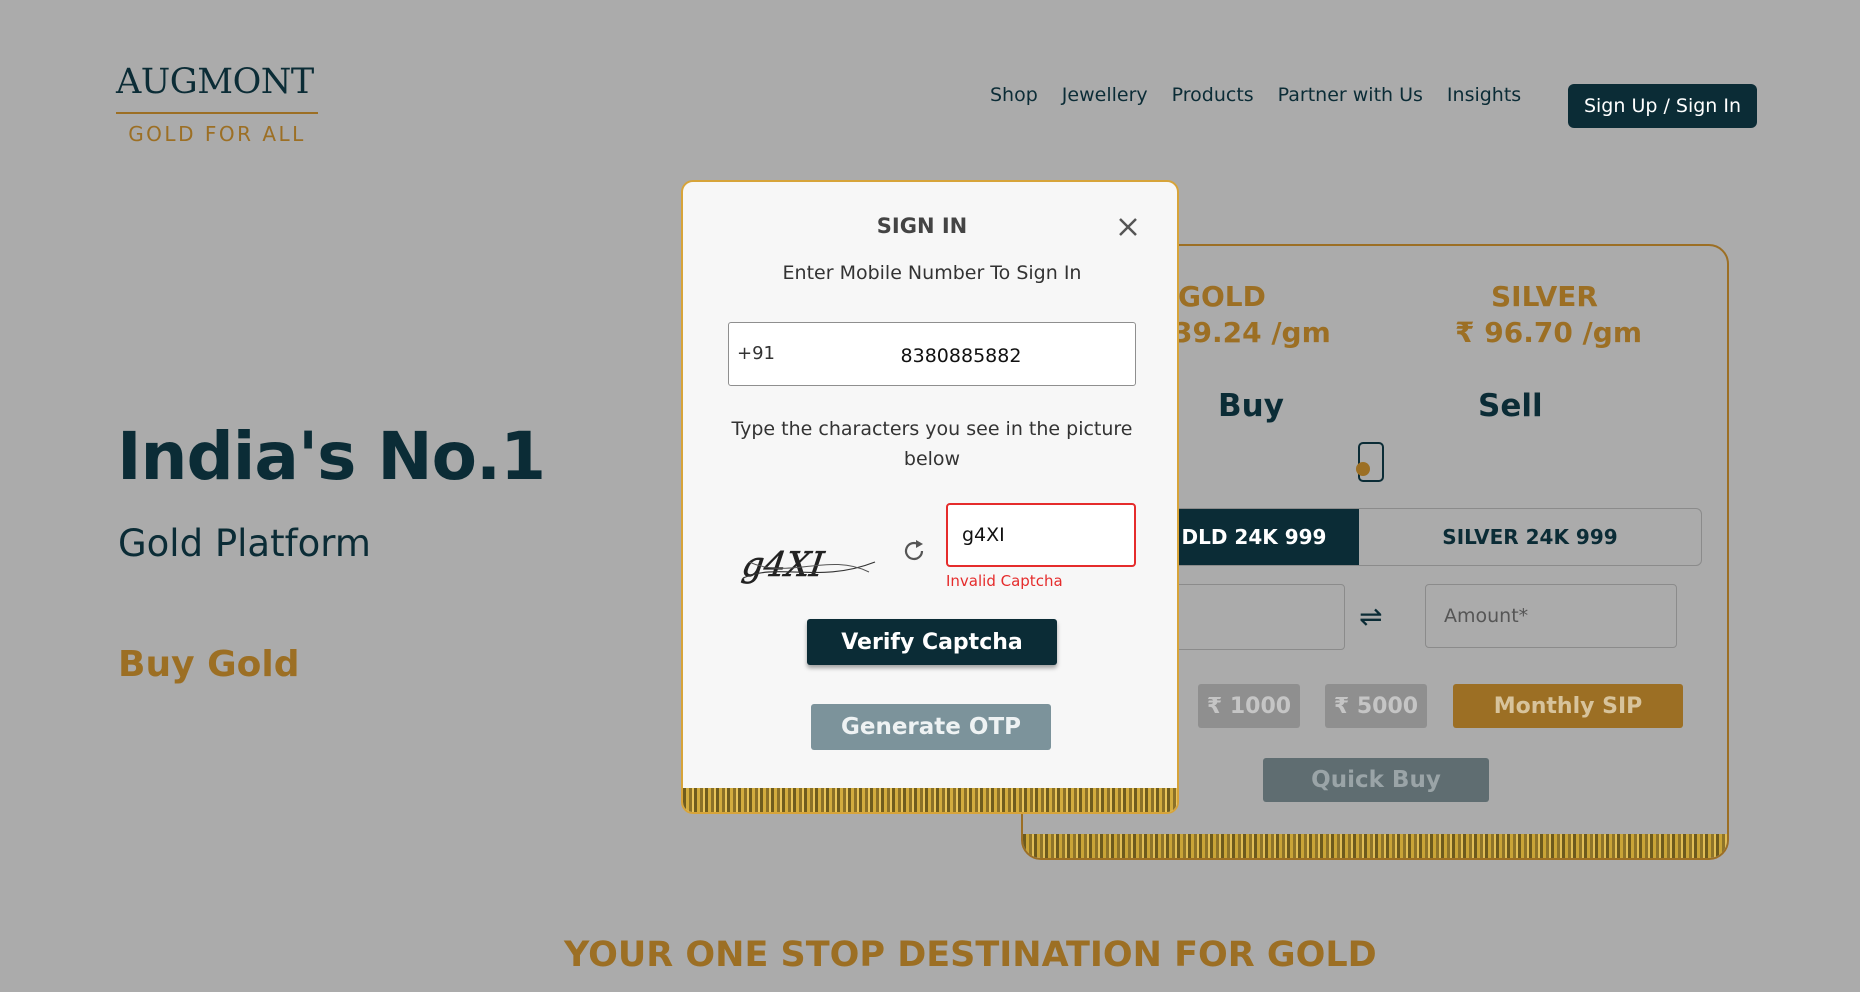  What do you see at coordinates (932, 273) in the screenshot?
I see `modal-subtitle: Enter Mobile Number To Sign In` at bounding box center [932, 273].